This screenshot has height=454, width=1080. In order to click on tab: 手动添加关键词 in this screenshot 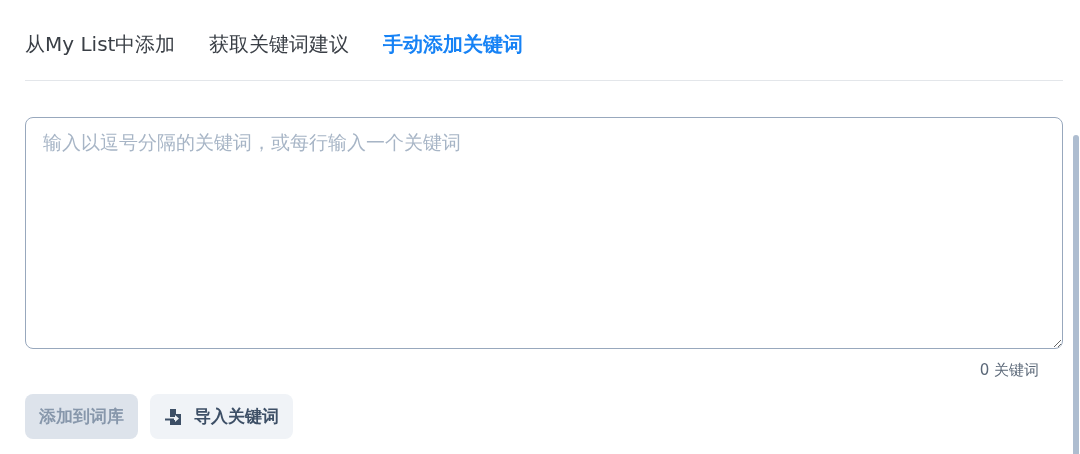, I will do `click(453, 44)`.